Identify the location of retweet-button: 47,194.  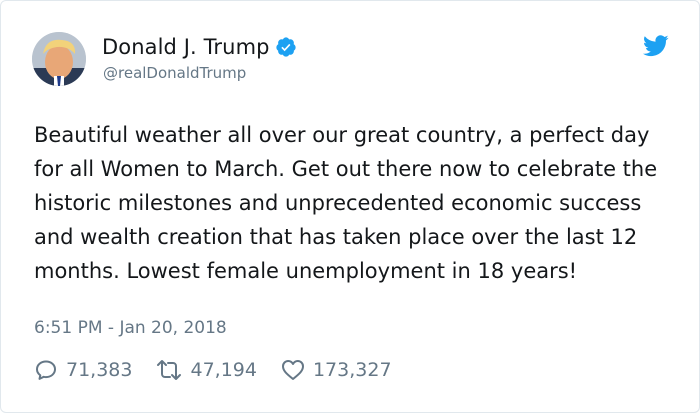
(206, 370).